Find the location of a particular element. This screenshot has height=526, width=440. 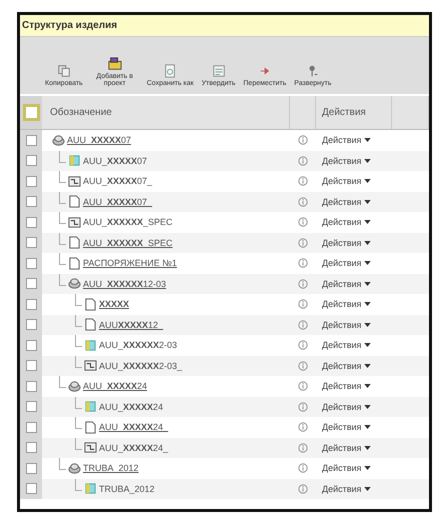

panel-title: Структура изделия is located at coordinates (70, 25).